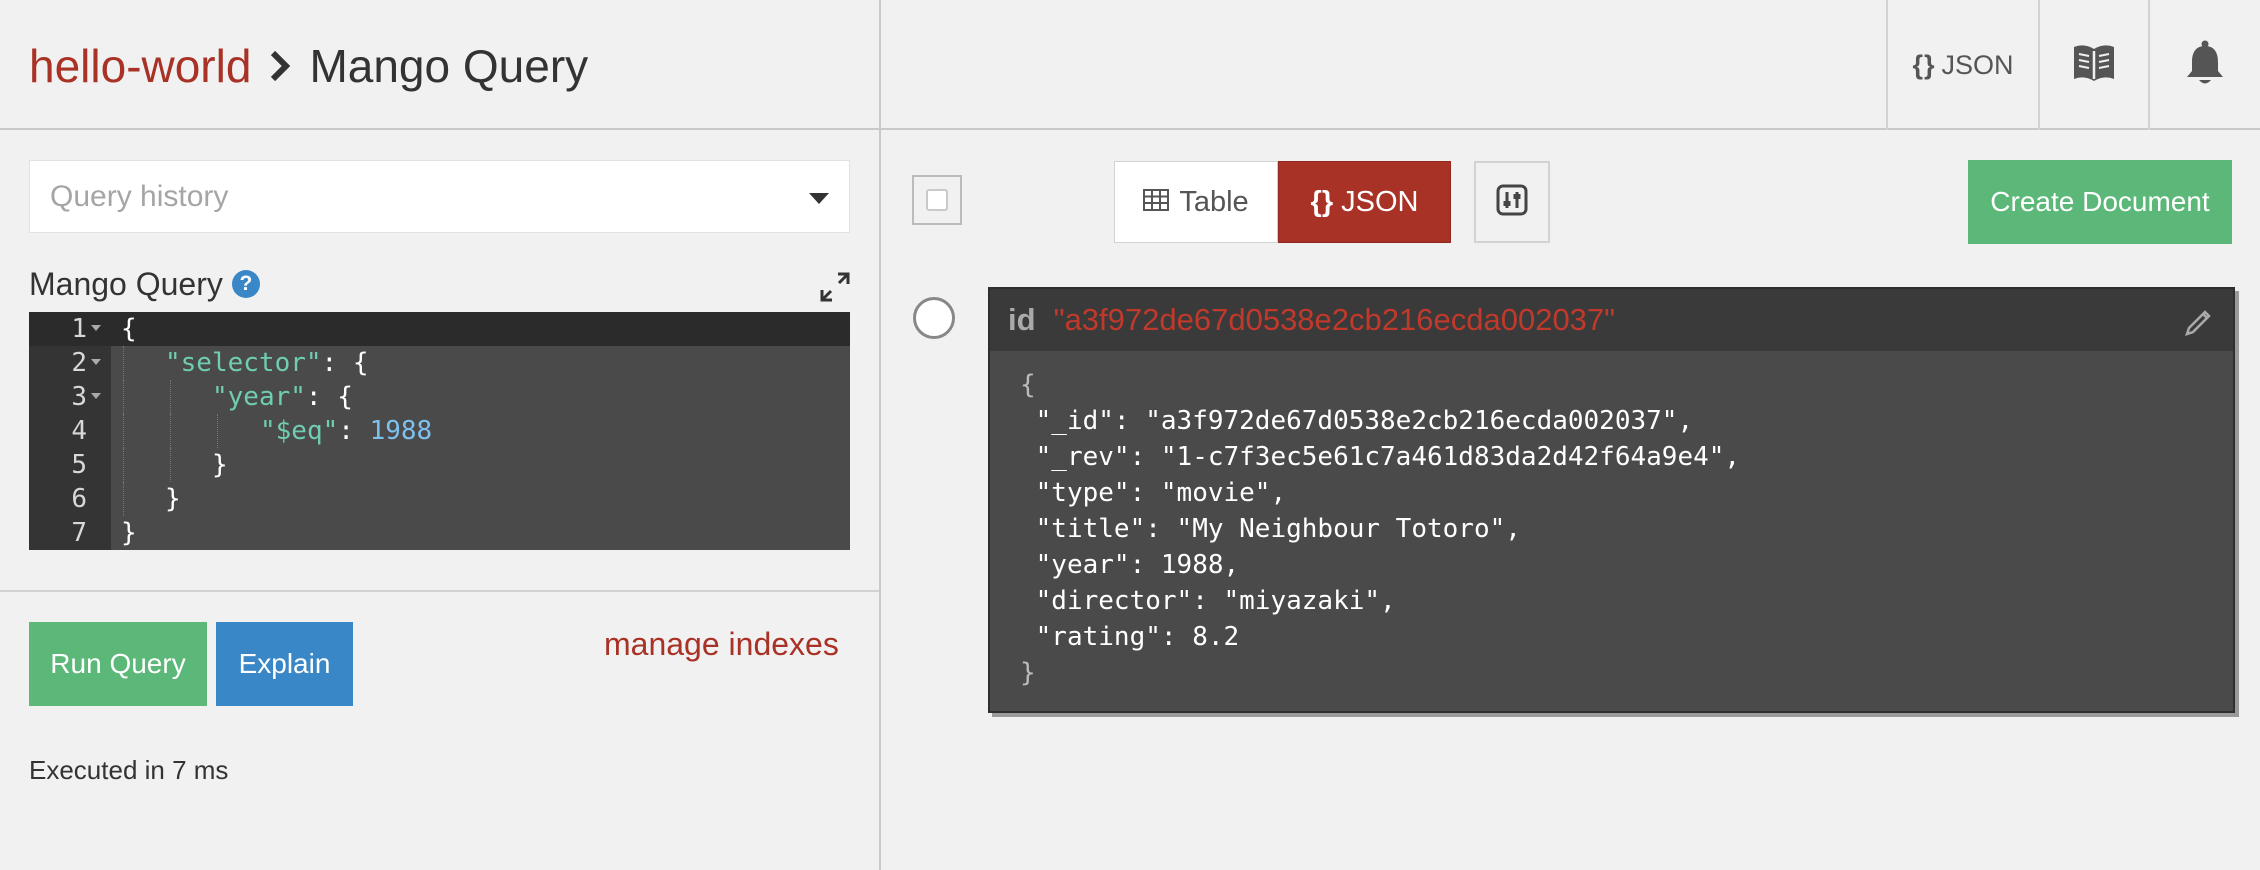 The image size is (2260, 870). What do you see at coordinates (1161, 202) in the screenshot?
I see `table-icon` at bounding box center [1161, 202].